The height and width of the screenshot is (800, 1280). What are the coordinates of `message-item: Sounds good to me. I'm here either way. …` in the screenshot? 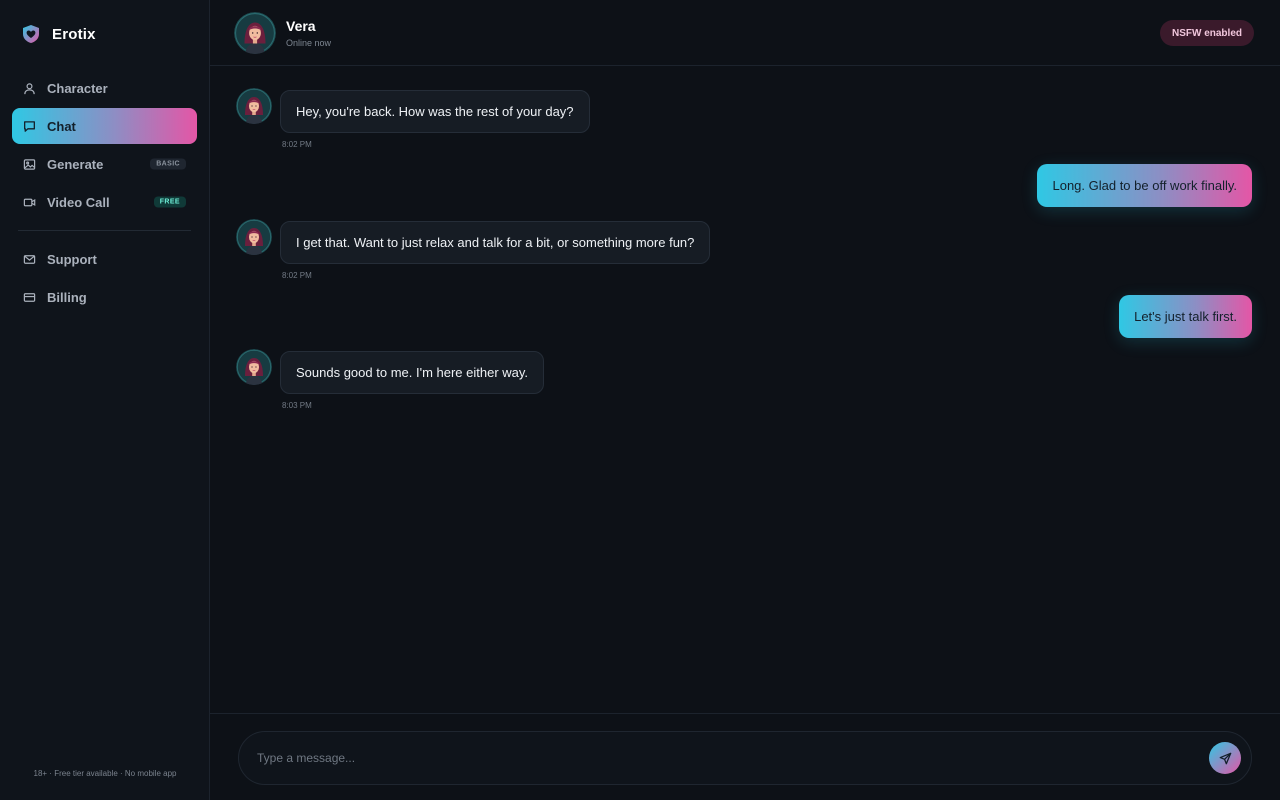 It's located at (586, 384).